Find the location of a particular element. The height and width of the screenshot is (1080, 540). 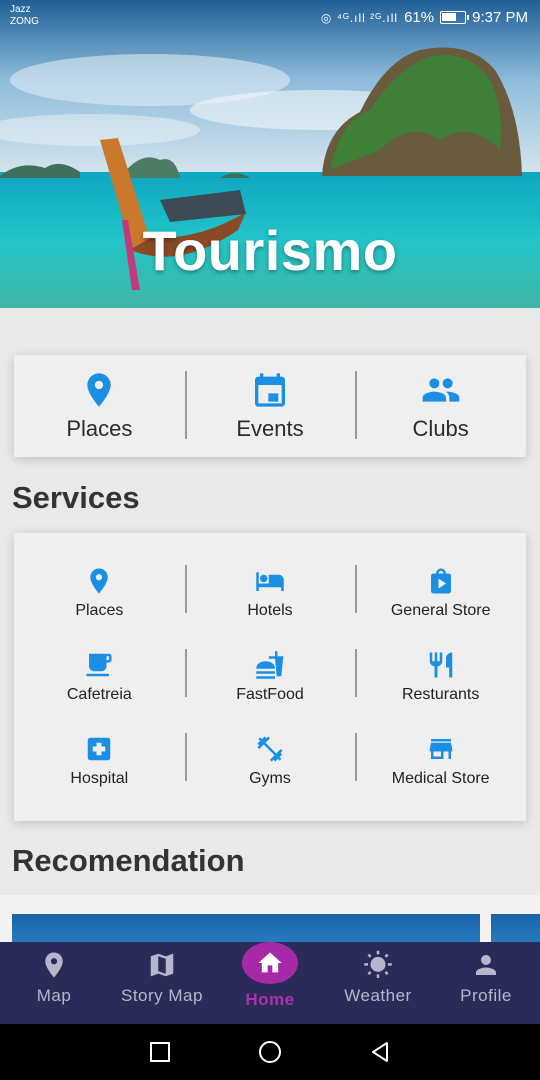

carrier-name-1: Jazz is located at coordinates (20, 9).